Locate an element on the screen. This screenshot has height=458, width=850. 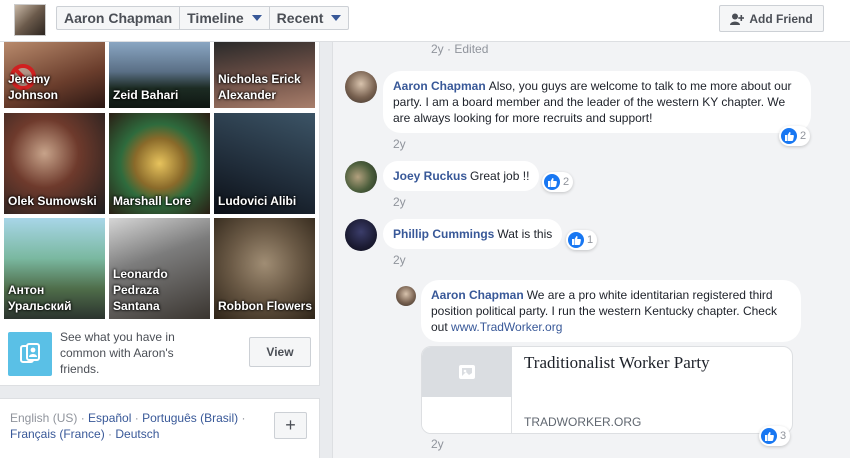
profile-nav: Aaron Chapman Timeline Recent is located at coordinates (203, 18).